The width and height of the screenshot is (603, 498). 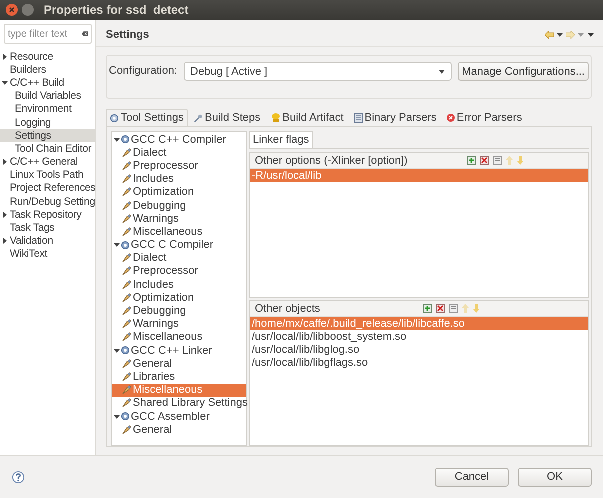 I want to click on tree-item: GCC C++ Linker, so click(x=179, y=351).